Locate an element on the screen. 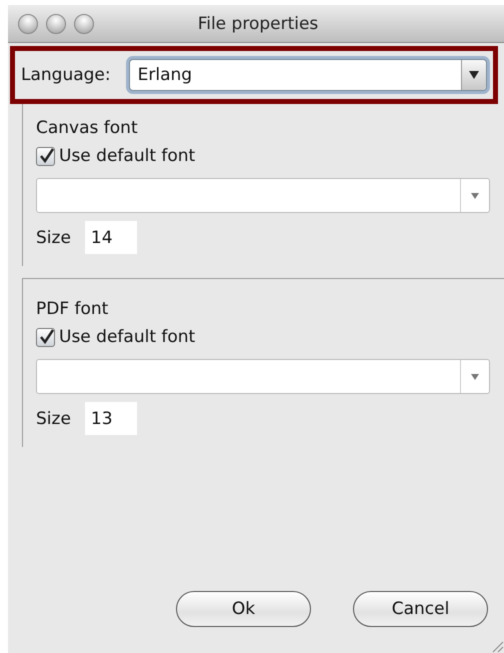 This screenshot has height=653, width=504. caret-icon is located at coordinates (473, 75).